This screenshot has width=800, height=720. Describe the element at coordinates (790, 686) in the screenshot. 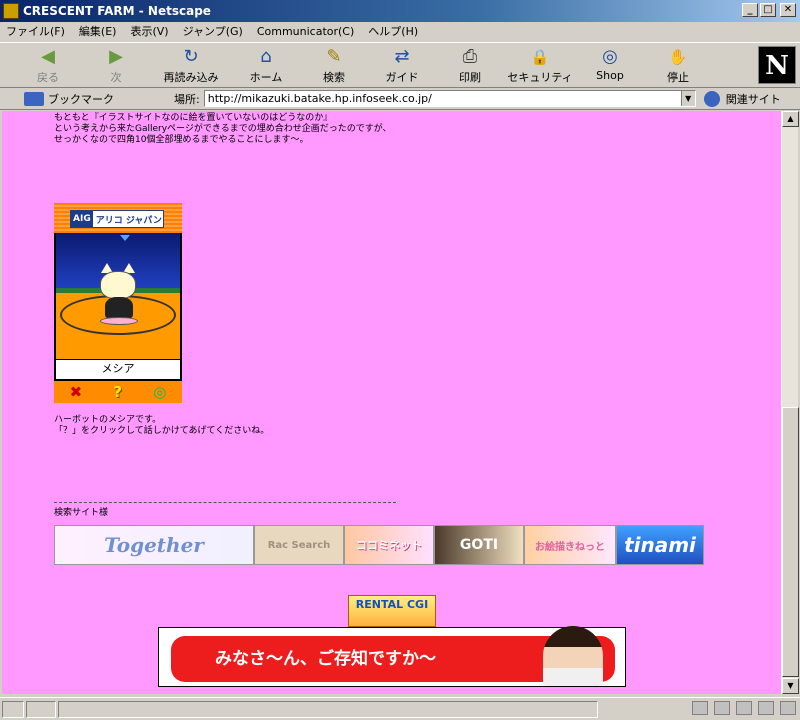

I see `scroll-down-arrow-icon: ▼` at that location.